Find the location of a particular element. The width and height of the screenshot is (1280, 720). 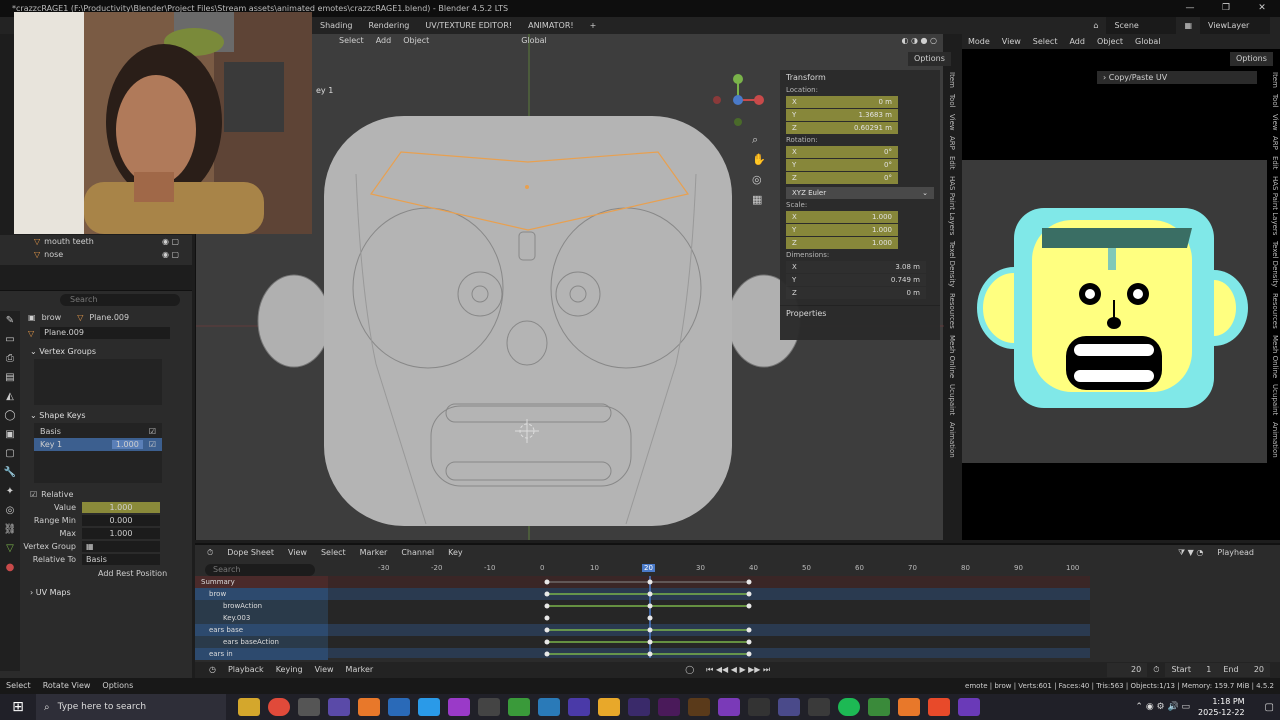

channel-object: ears base is located at coordinates (261, 630).